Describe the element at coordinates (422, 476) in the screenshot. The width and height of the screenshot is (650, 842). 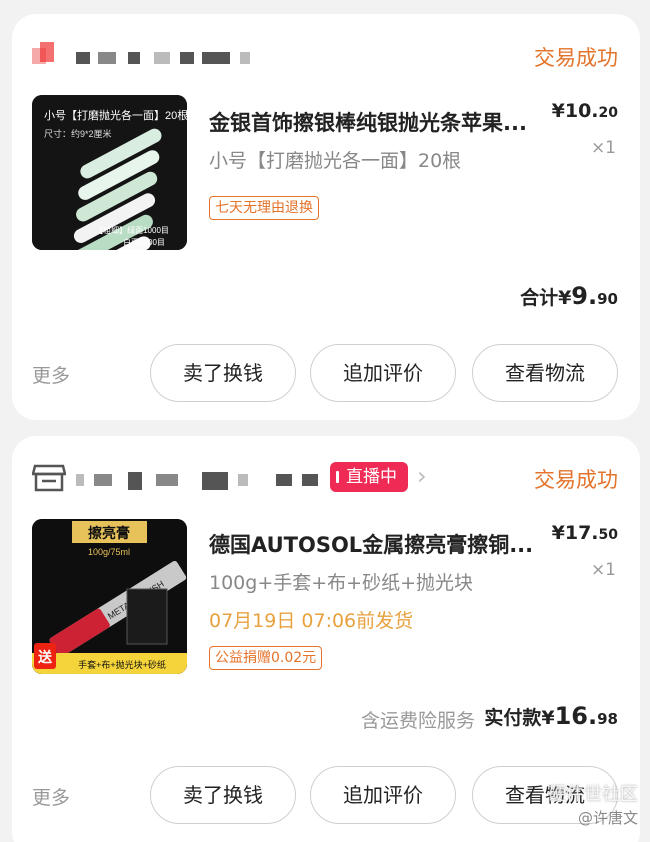
I see `chevron-right-icon: ›` at that location.